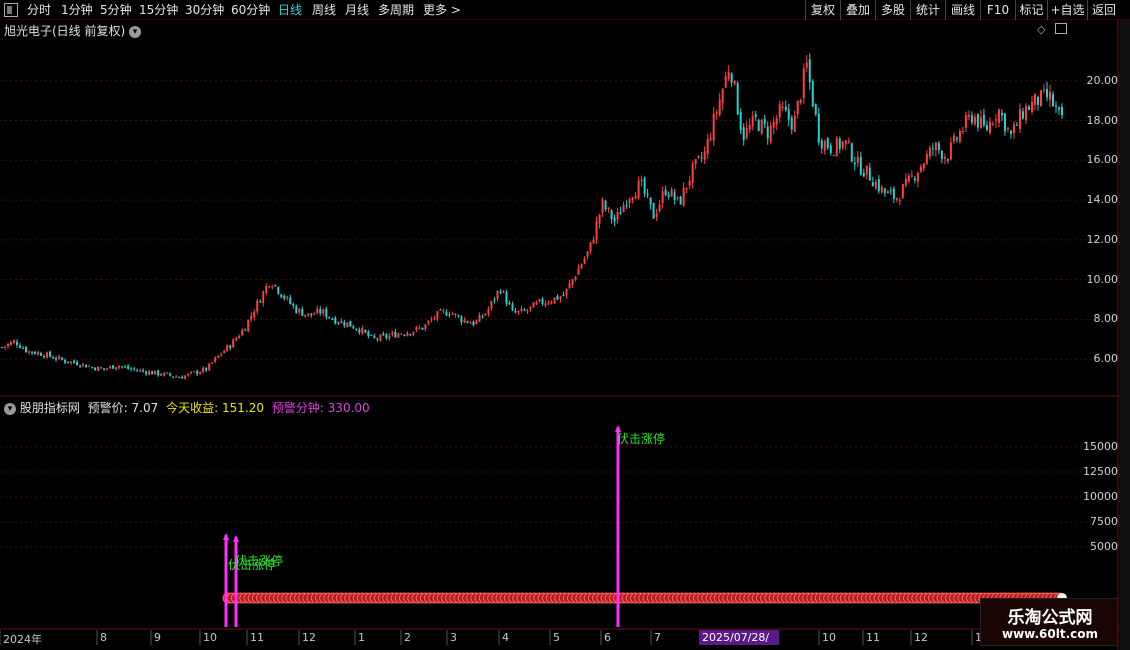  What do you see at coordinates (1100, 471) in the screenshot?
I see `indicator-tick-label: 12500` at bounding box center [1100, 471].